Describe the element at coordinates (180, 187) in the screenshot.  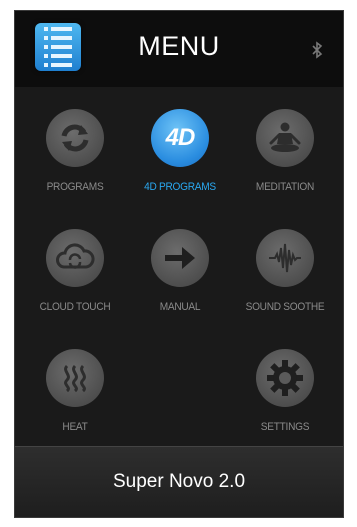
I see `program-label: 4D PROGRAMS` at that location.